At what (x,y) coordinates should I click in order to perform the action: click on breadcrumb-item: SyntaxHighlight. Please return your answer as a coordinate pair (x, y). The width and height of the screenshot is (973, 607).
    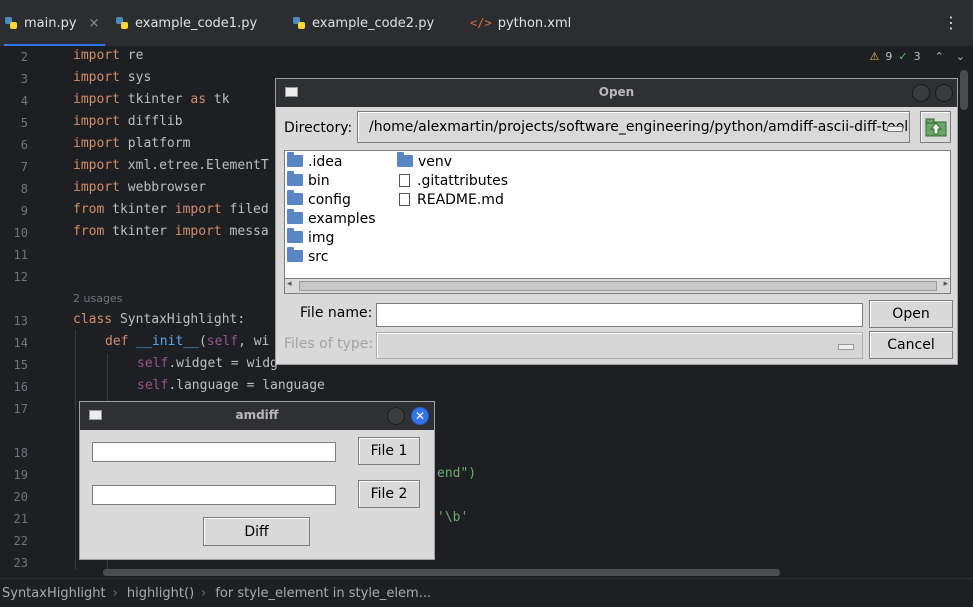
    Looking at the image, I should click on (54, 593).